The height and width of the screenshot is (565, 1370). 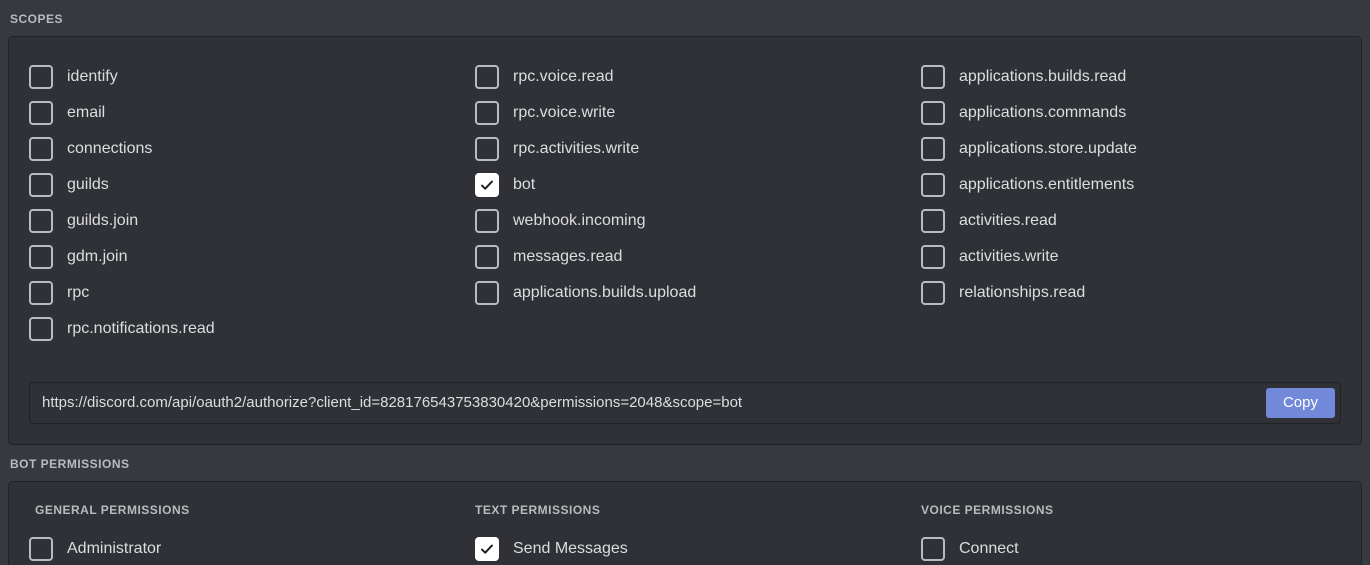 I want to click on checkbox-label: connections, so click(x=109, y=149).